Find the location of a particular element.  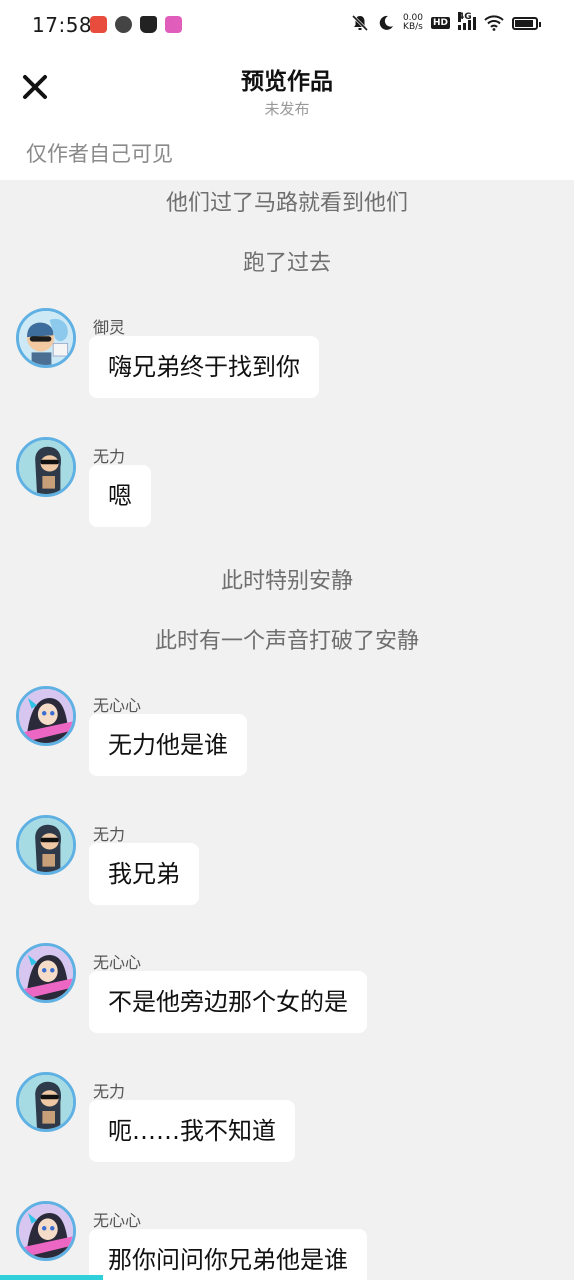

netspeed-unit: KB/s is located at coordinates (413, 27).